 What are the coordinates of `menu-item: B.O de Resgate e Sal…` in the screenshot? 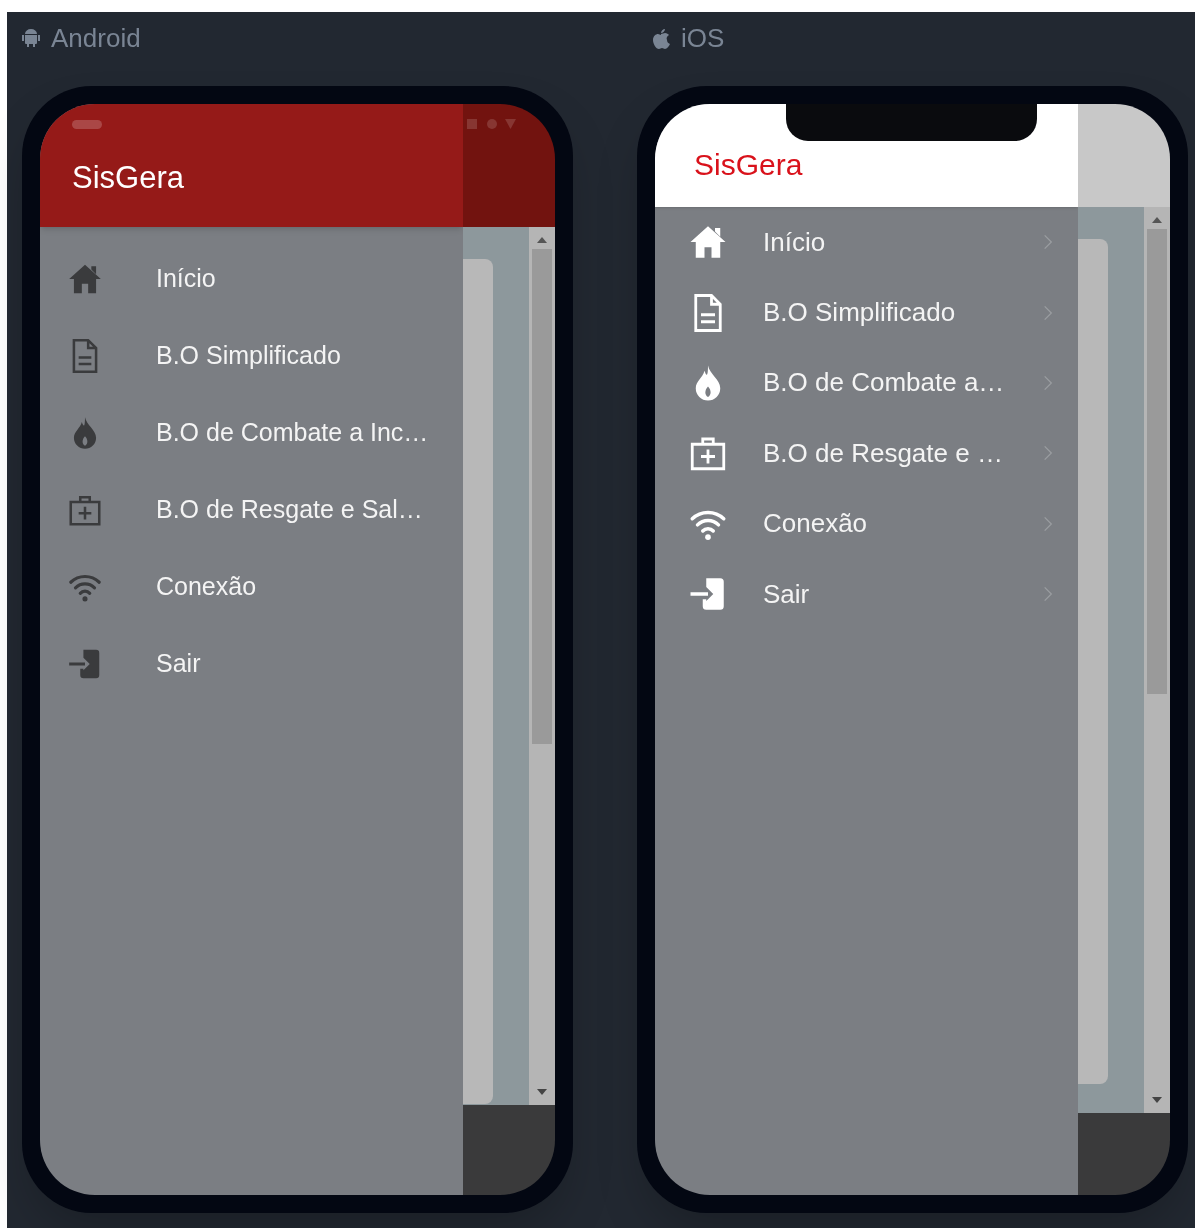 It's located at (251, 509).